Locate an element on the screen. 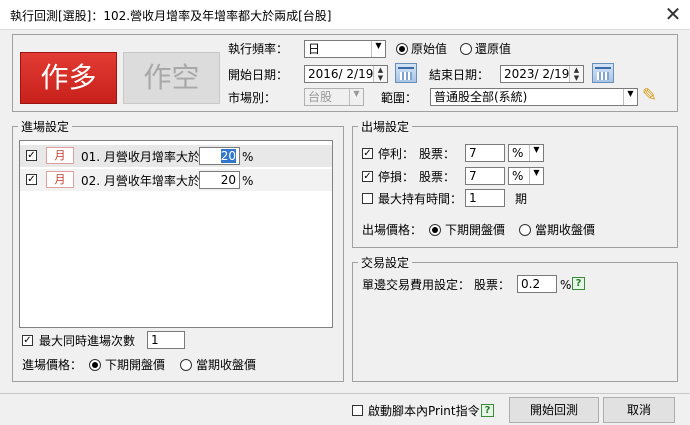  original-price-radio is located at coordinates (402, 49).